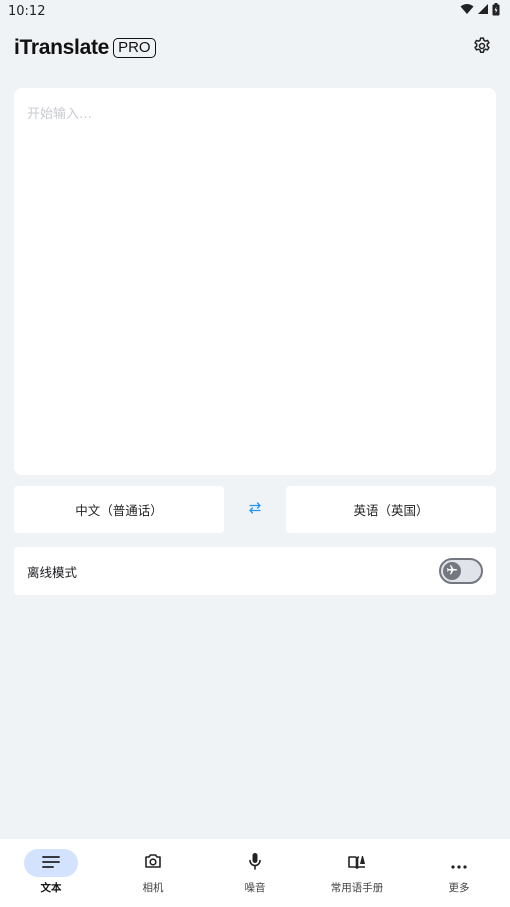 This screenshot has height=907, width=510. What do you see at coordinates (52, 572) in the screenshot?
I see `offline-mode-label: 离线模式` at bounding box center [52, 572].